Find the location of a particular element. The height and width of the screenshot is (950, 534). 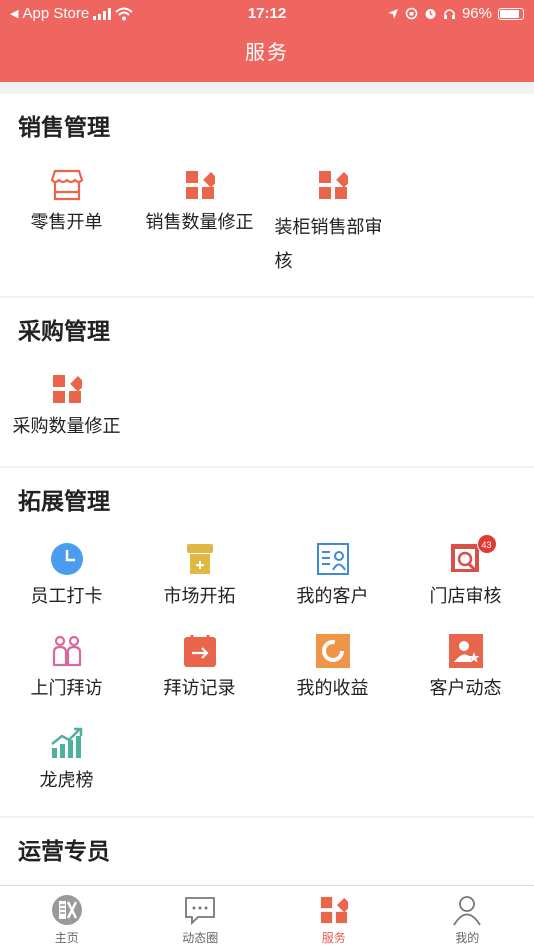

item-label: 零售开单 is located at coordinates (66, 222).